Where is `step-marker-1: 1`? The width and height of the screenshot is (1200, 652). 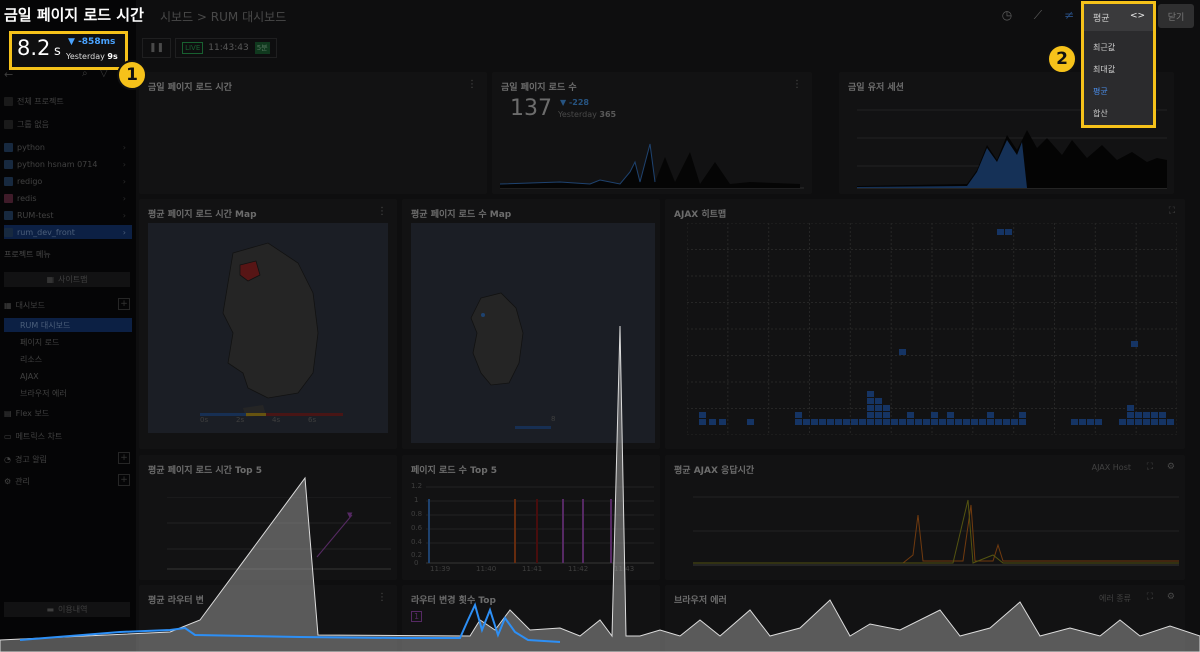 step-marker-1: 1 is located at coordinates (132, 75).